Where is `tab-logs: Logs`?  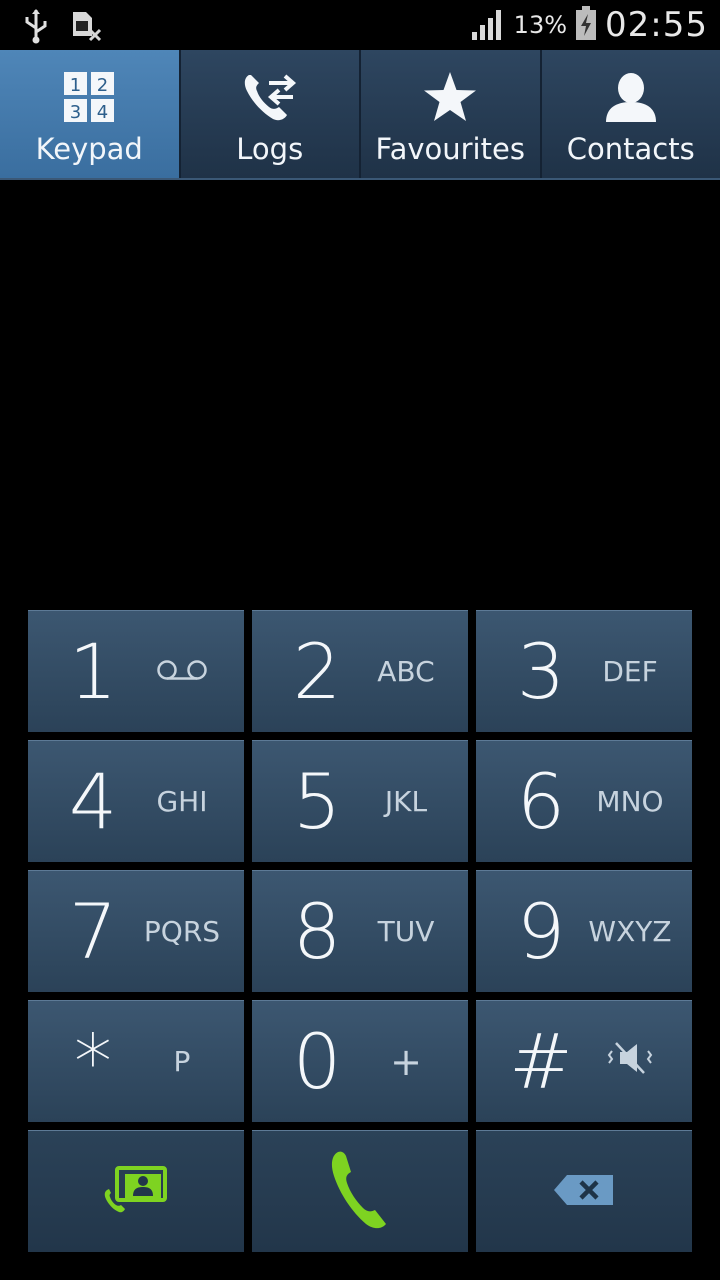
tab-logs: Logs is located at coordinates (271, 114).